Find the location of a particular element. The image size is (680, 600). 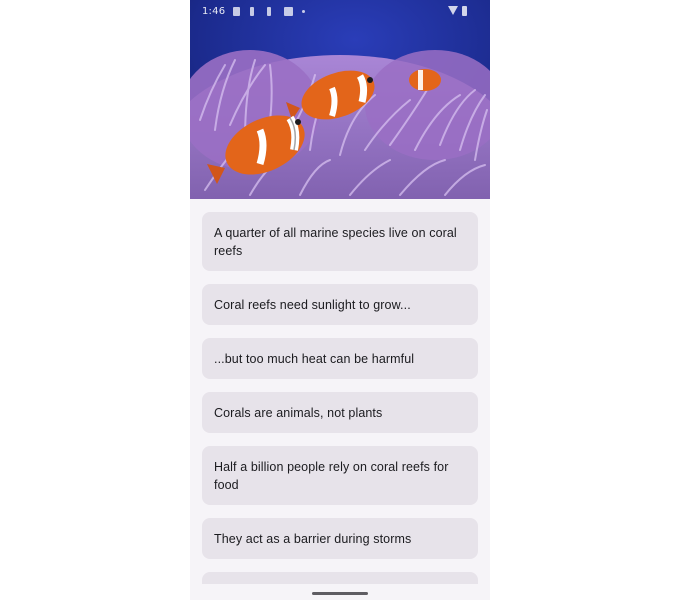

notification-icon is located at coordinates (236, 11).